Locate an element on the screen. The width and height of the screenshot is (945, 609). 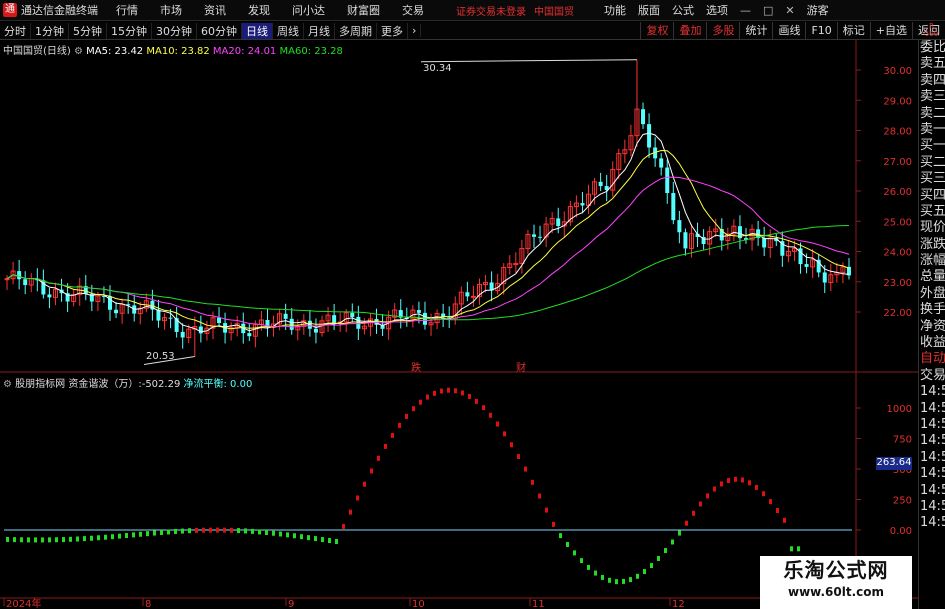
side-panel-item: 委比 is located at coordinates (932, 48).